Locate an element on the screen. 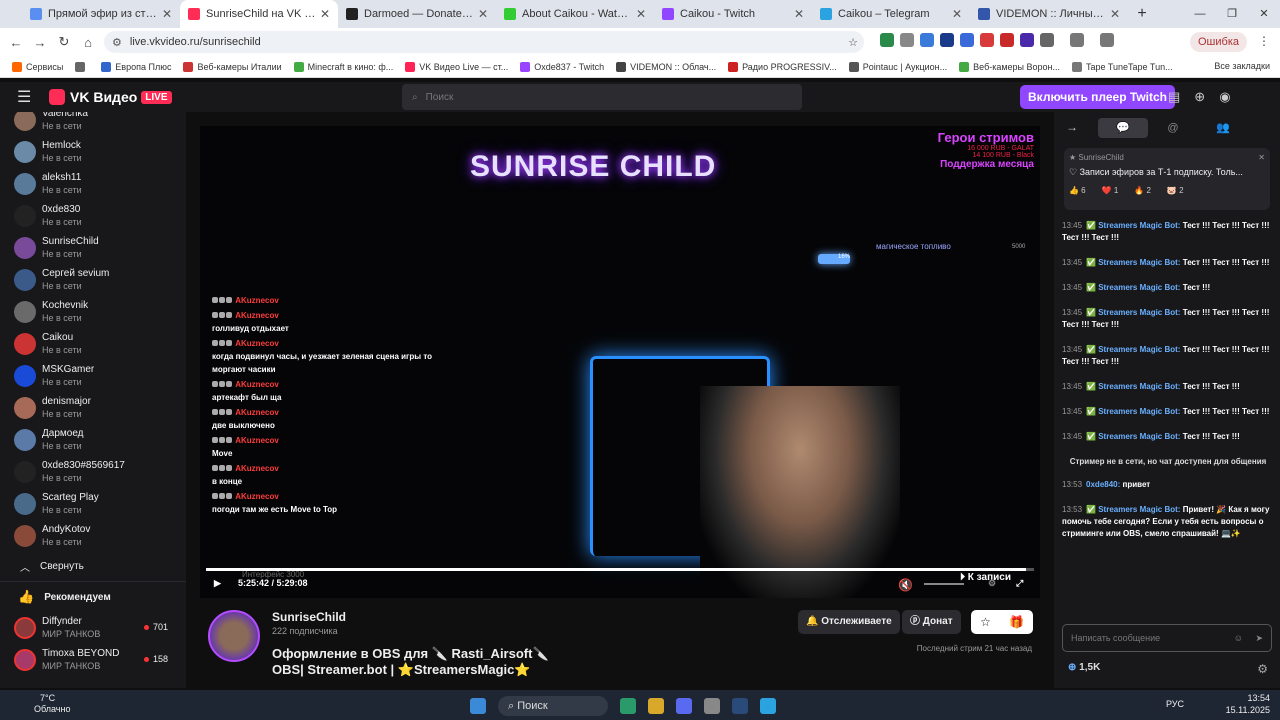 The width and height of the screenshot is (1280, 720). browser-tab: SunriseChild на VK Видео Live ✕ is located at coordinates (259, 14).